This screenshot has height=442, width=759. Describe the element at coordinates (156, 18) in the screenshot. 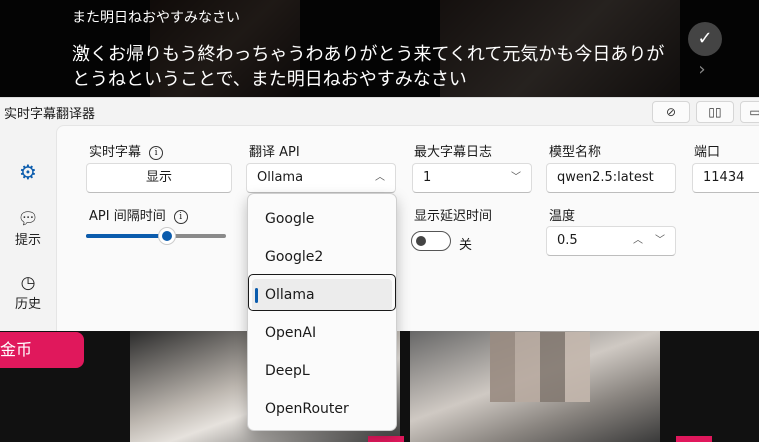

I see `previous-subtitle: また明日ねおやすみなさい` at that location.